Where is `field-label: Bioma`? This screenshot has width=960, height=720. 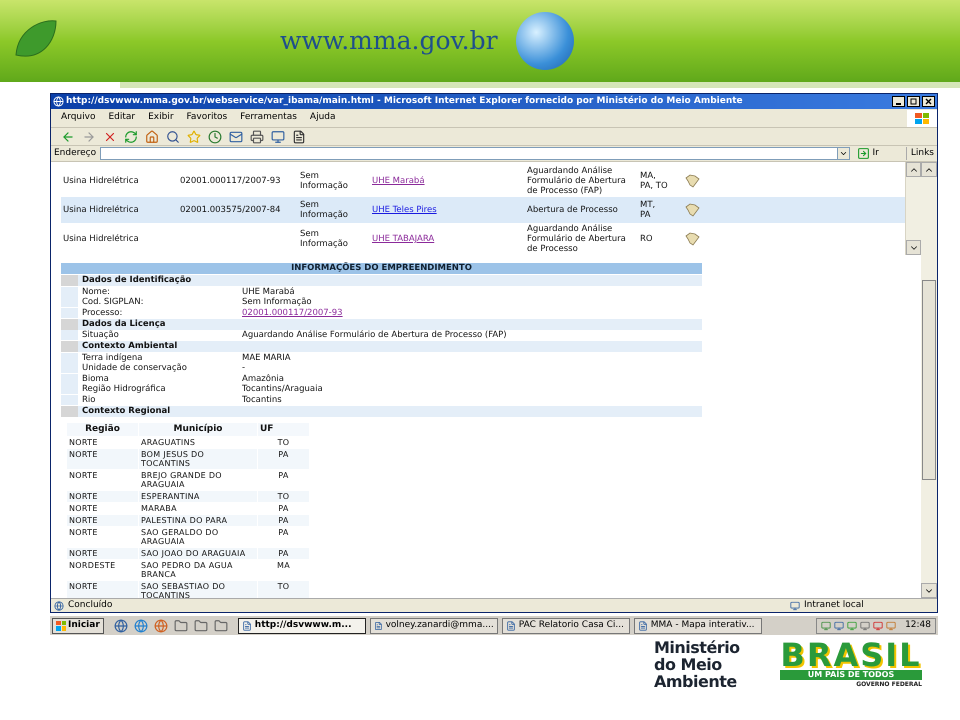 field-label: Bioma is located at coordinates (95, 379).